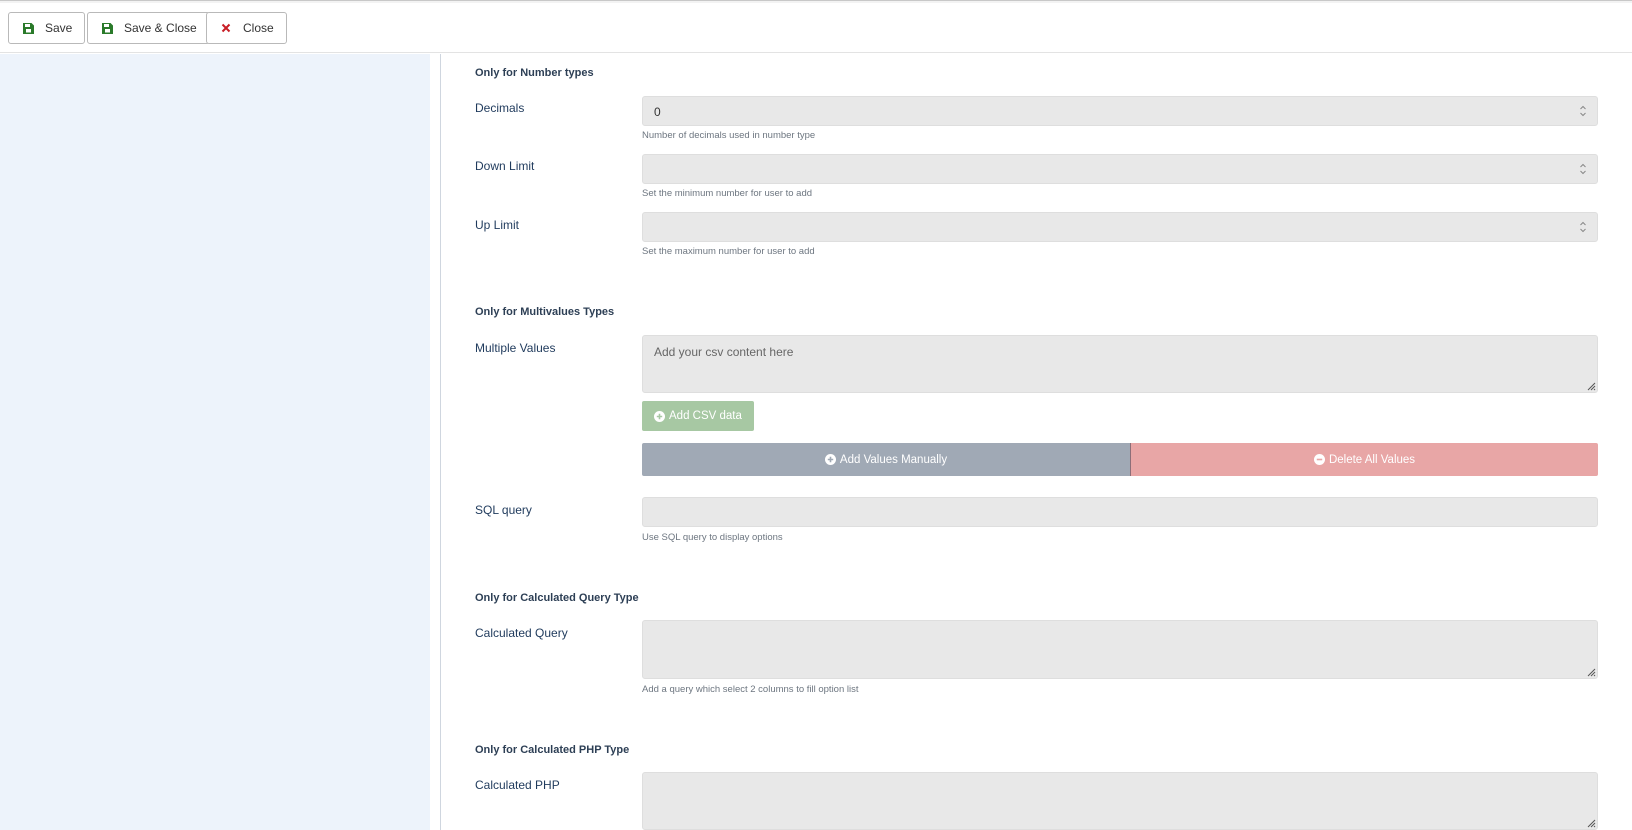 The width and height of the screenshot is (1632, 830). What do you see at coordinates (1120, 512) in the screenshot?
I see `sql-query-input` at bounding box center [1120, 512].